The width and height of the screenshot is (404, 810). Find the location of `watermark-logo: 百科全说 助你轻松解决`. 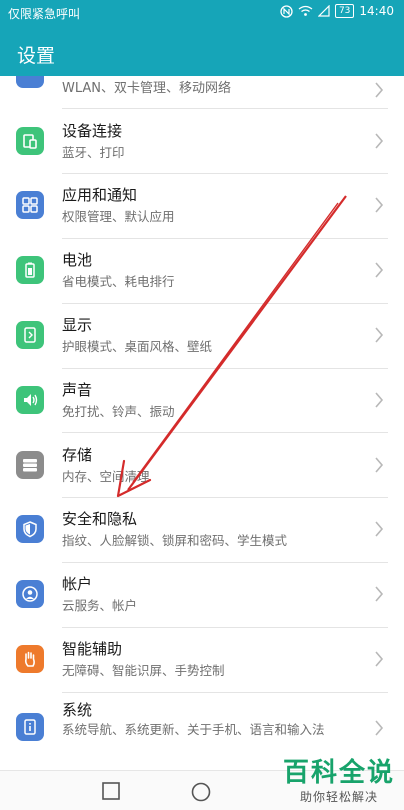

watermark-logo: 百科全说 助你轻松解决 is located at coordinates (339, 781).